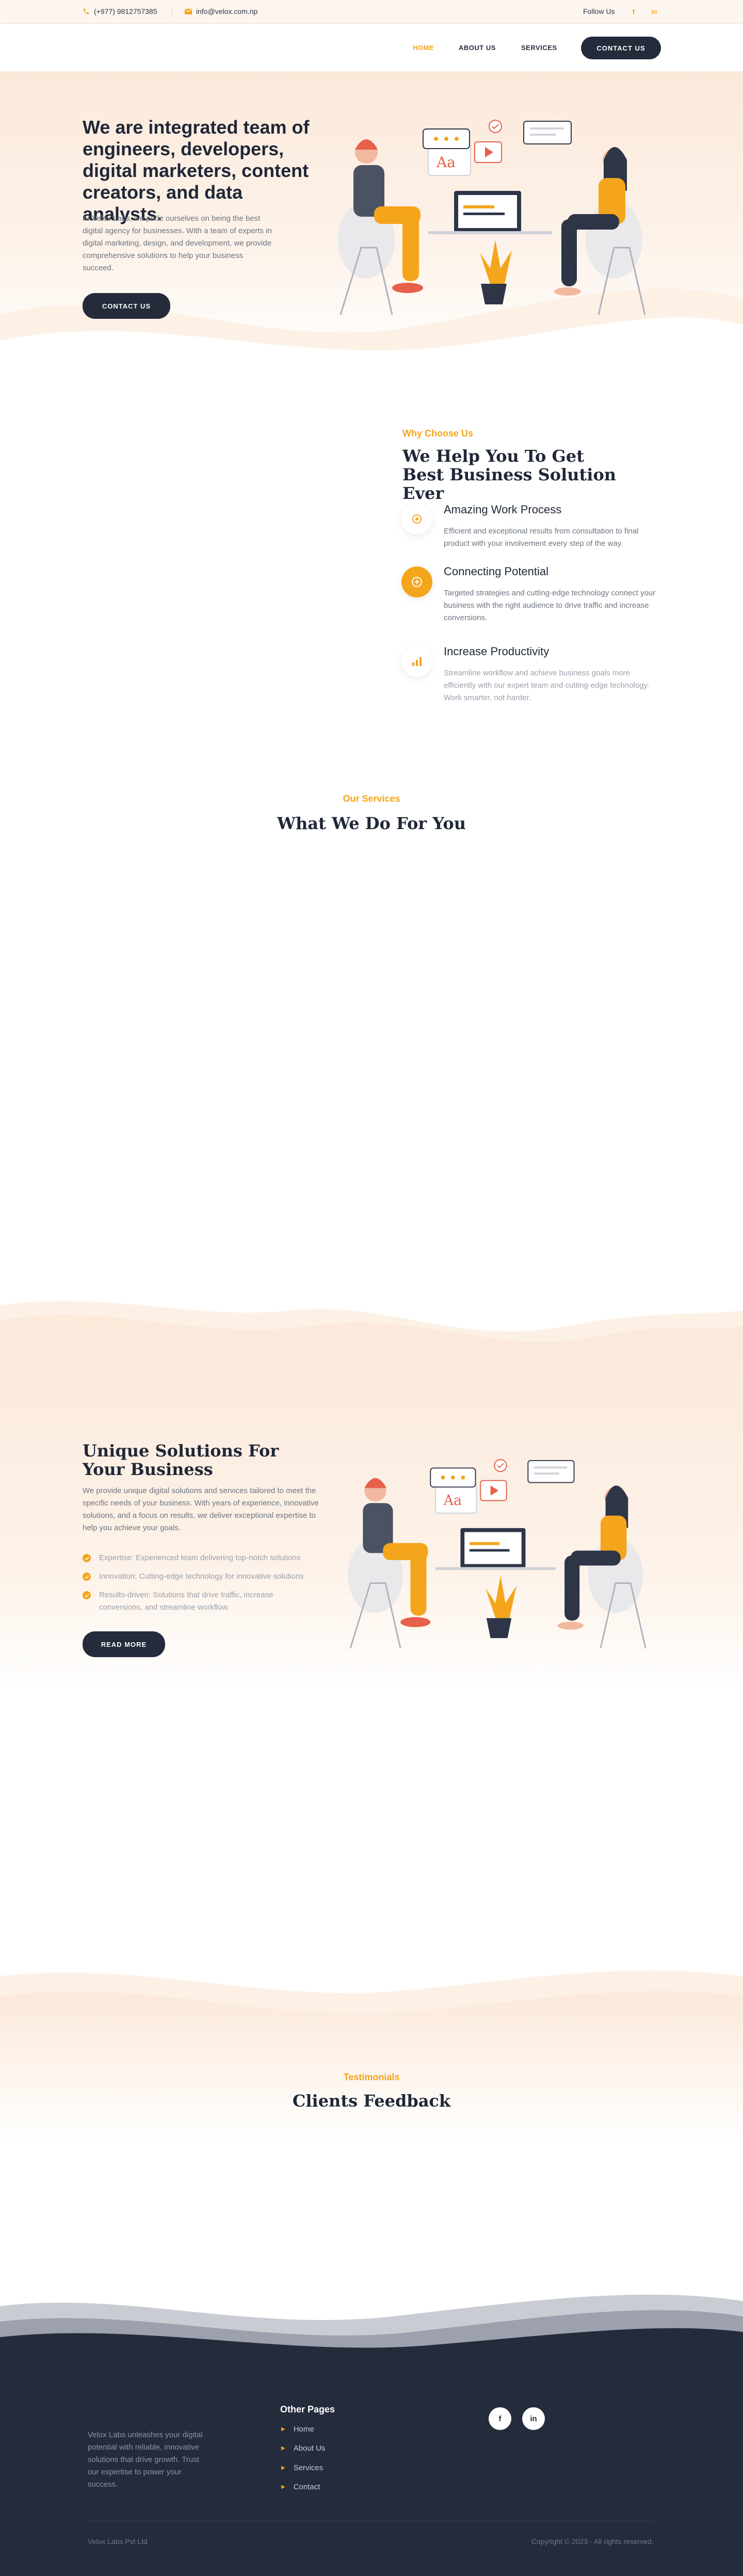  I want to click on feature-title: Increase Productivity, so click(497, 651).